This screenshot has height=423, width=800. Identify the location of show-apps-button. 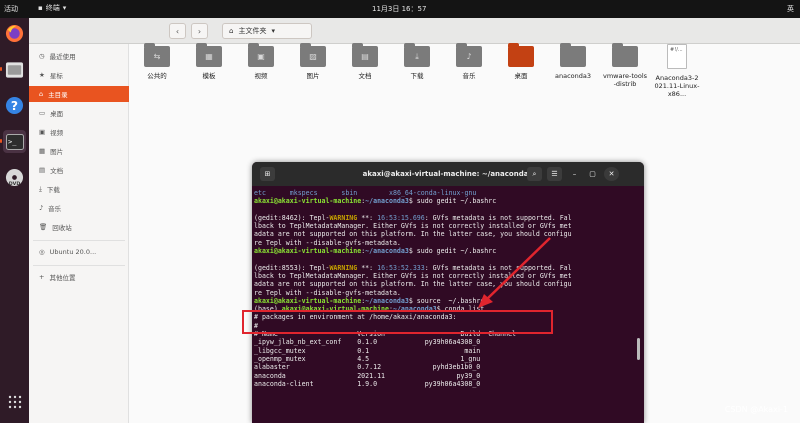
(14, 401).